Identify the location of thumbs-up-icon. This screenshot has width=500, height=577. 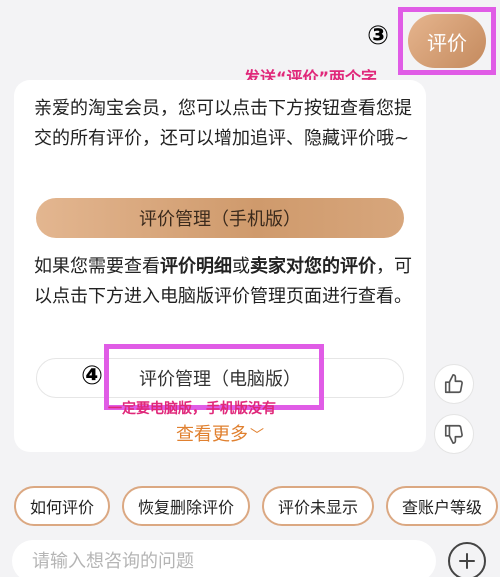
(453, 384).